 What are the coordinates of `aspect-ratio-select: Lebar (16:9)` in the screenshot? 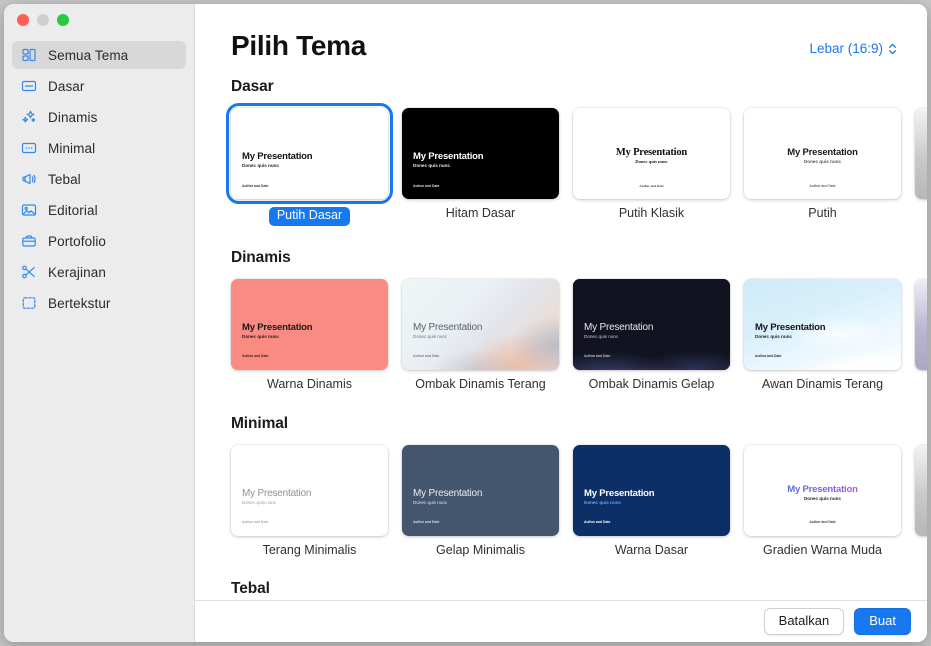 It's located at (853, 48).